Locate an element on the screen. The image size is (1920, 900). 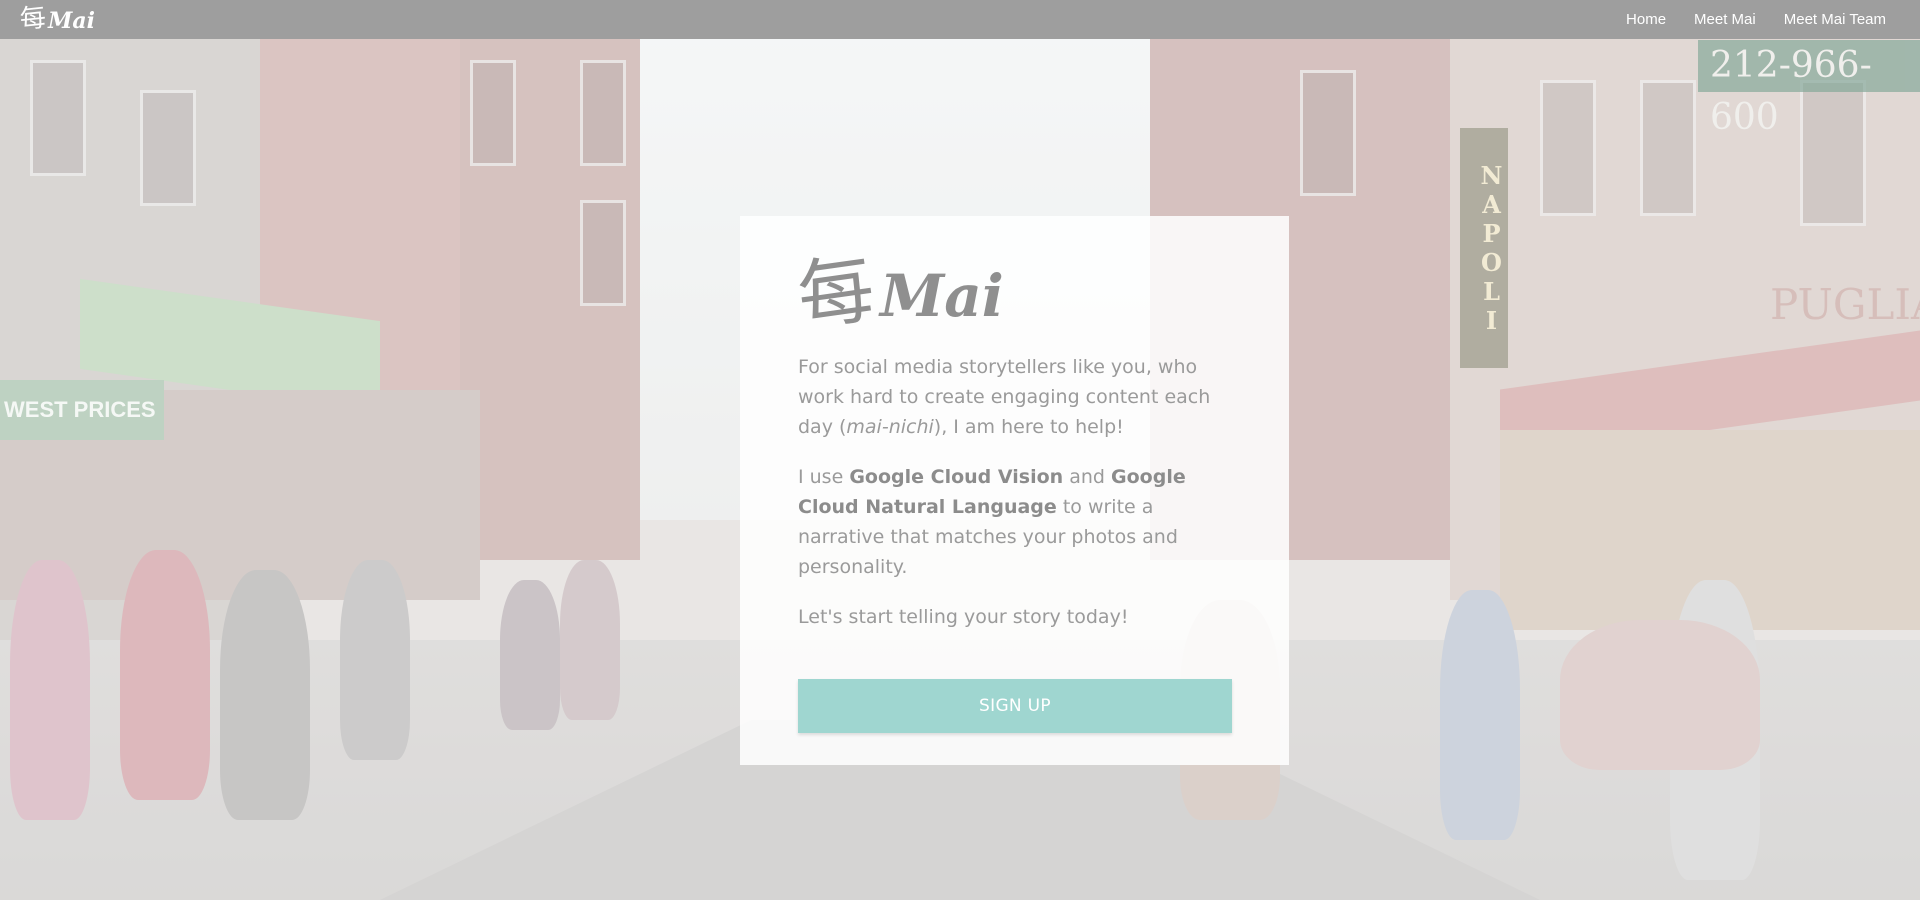
intro-text-after: ), I am here to help! is located at coordinates (1028, 427).